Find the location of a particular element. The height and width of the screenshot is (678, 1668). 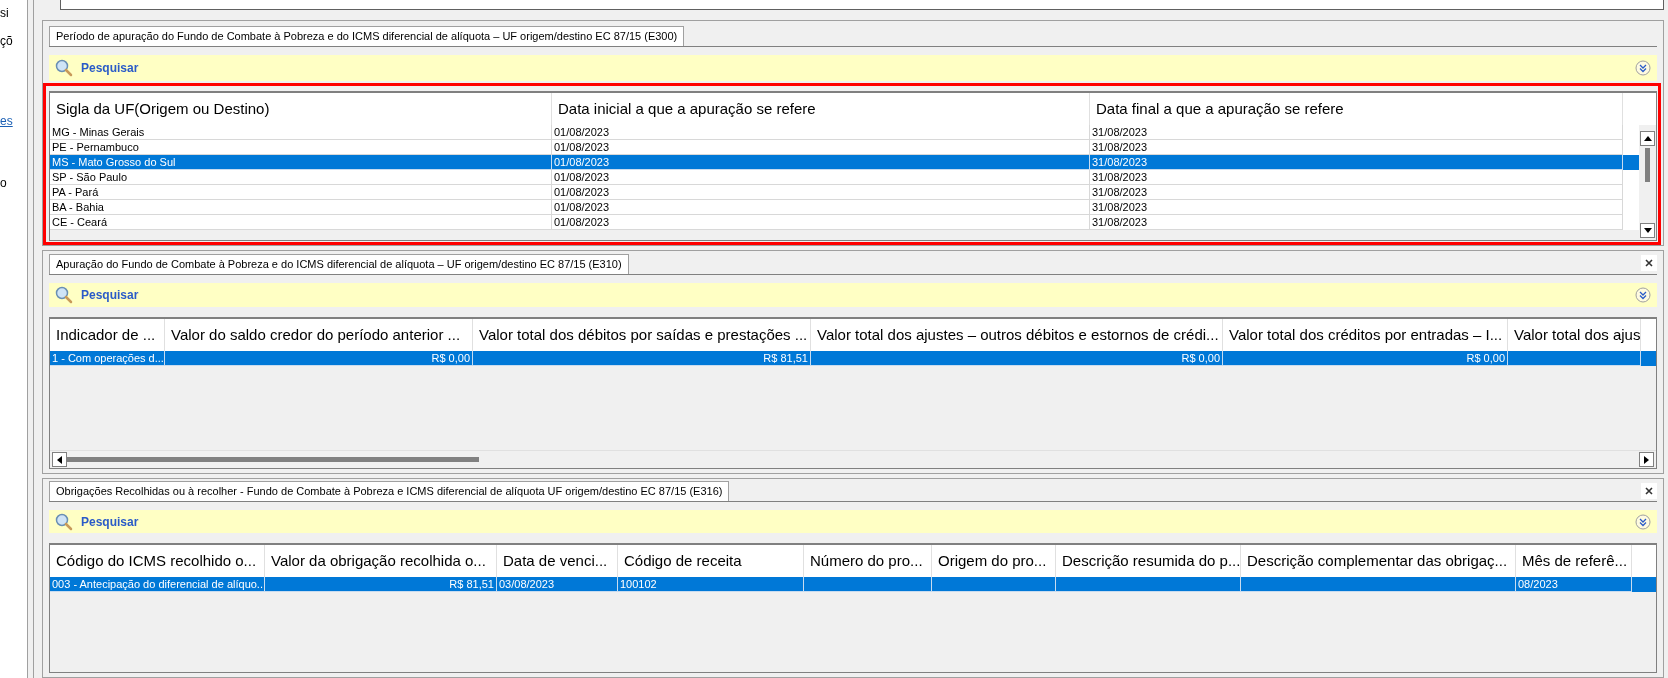

label-fragment: si is located at coordinates (5, 13).